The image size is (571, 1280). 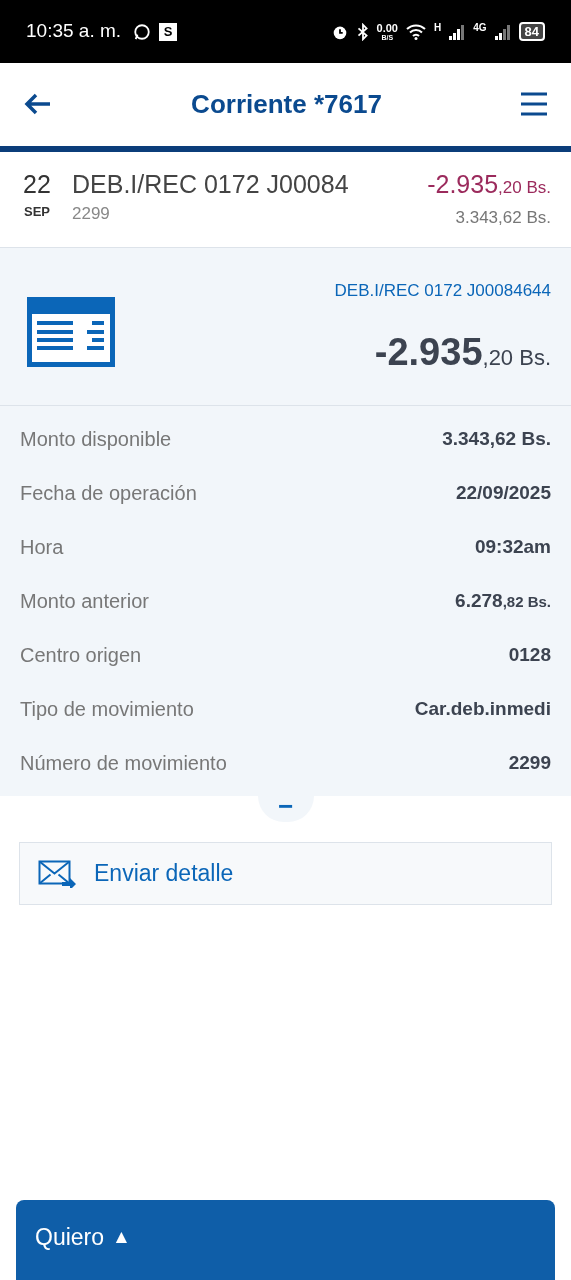 I want to click on date-day: 22, so click(x=37, y=184).